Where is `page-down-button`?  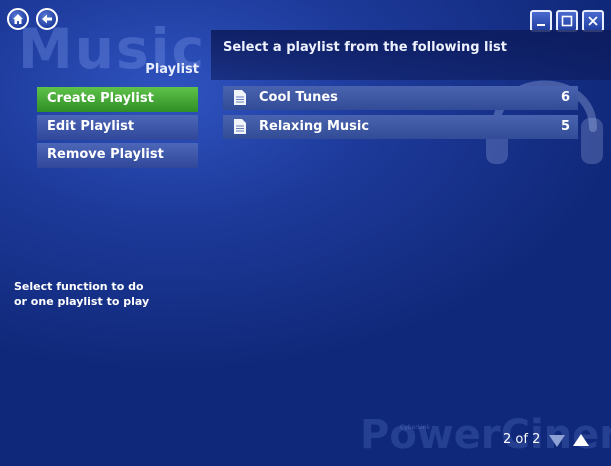 page-down-button is located at coordinates (557, 442).